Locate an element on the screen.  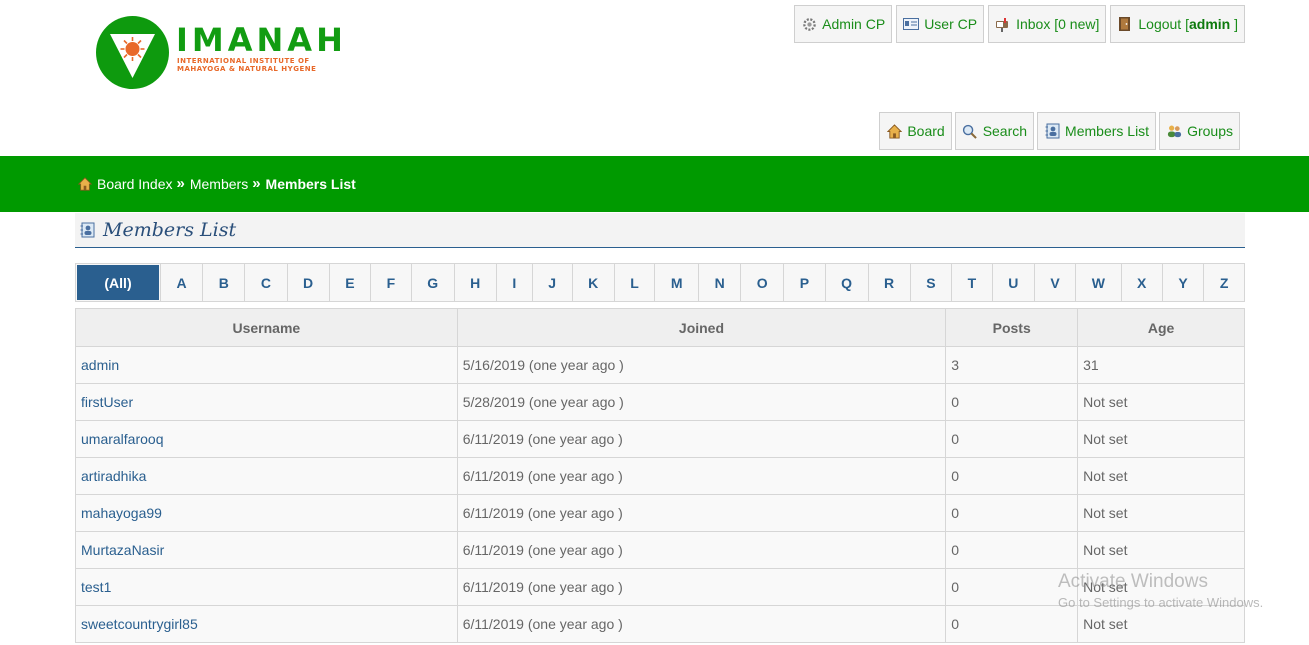
breadcrumb-board-index: Board Index is located at coordinates (135, 184).